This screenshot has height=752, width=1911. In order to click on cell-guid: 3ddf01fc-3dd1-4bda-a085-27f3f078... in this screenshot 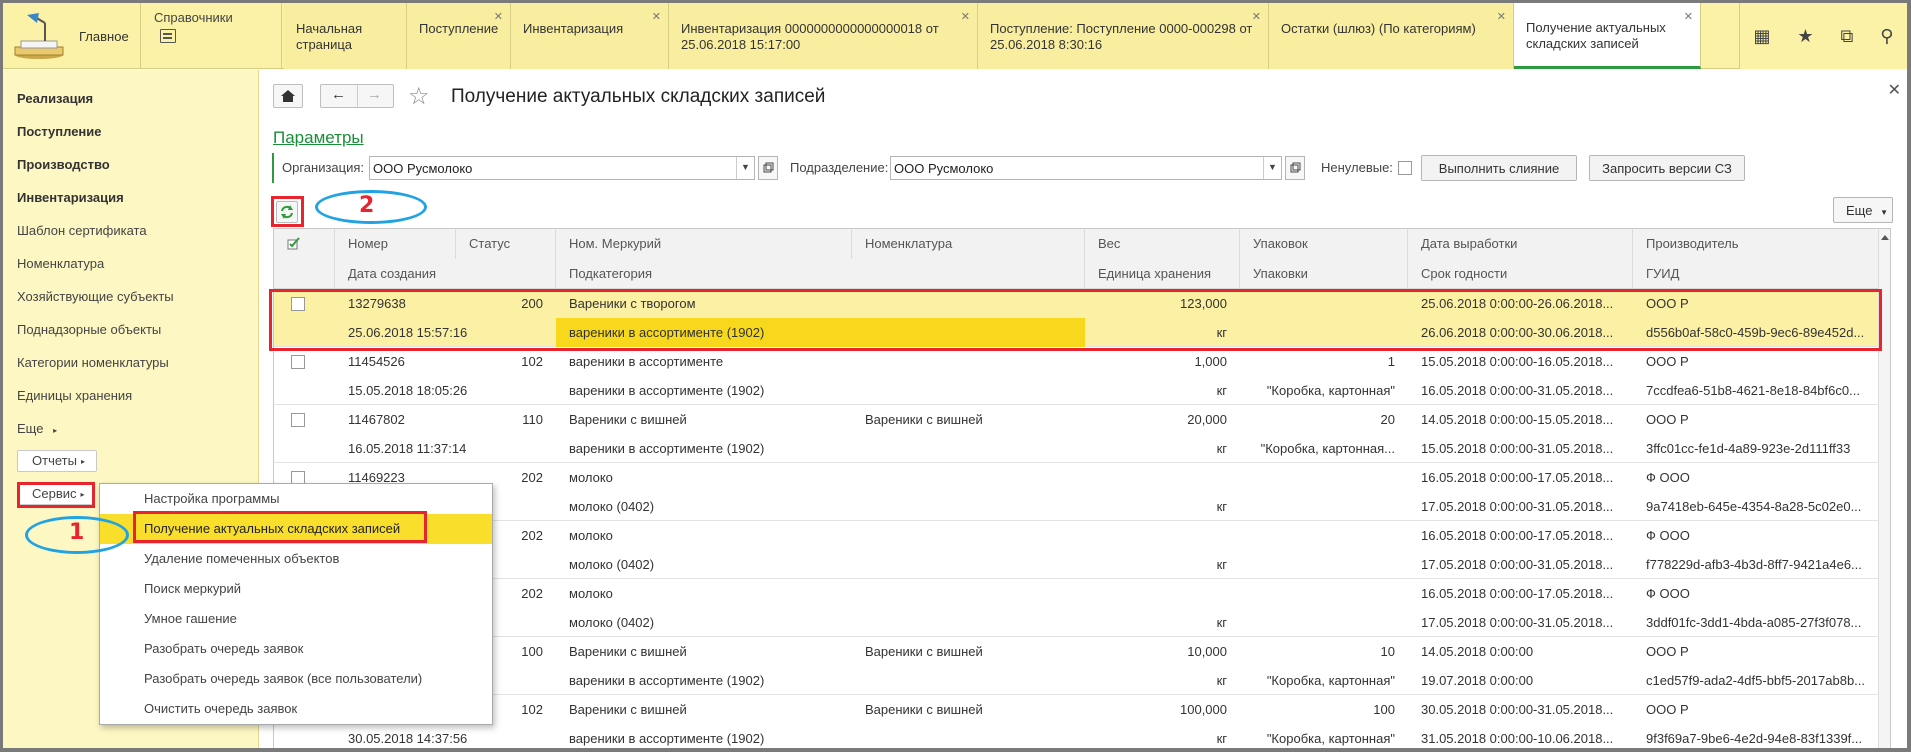, I will do `click(1756, 622)`.